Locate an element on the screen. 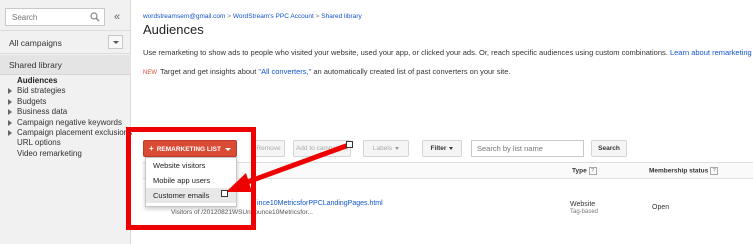 The image size is (753, 244). new-notice-before: Target and get insights about is located at coordinates (209, 71).